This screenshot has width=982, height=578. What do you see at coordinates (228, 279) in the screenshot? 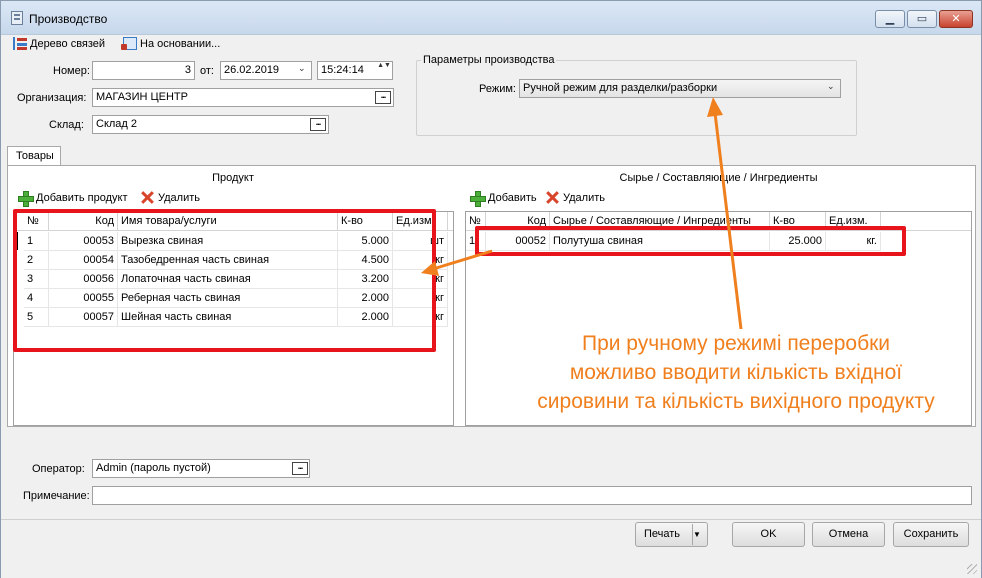
I see `cell-name: Лопаточная часть свиная` at bounding box center [228, 279].